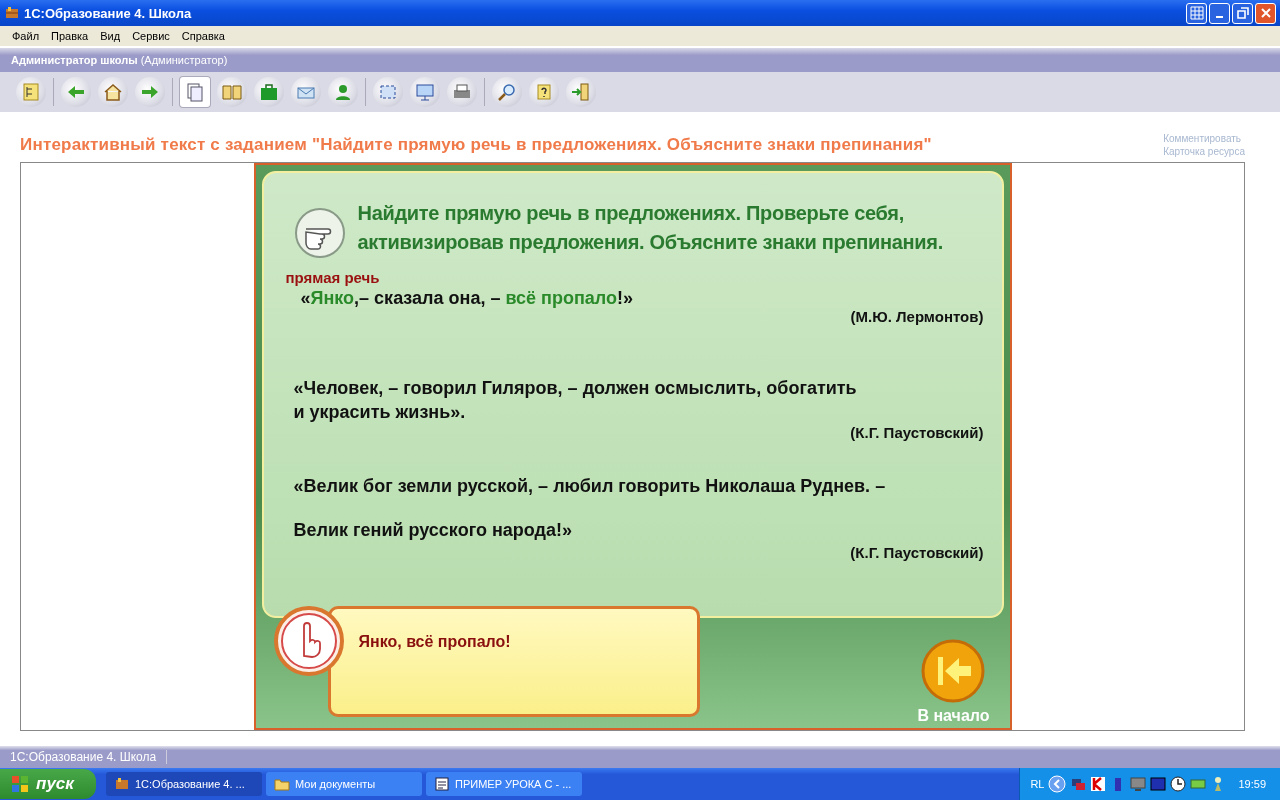 This screenshot has height=800, width=1280. I want to click on arrow-to-bar-icon, so click(953, 671).